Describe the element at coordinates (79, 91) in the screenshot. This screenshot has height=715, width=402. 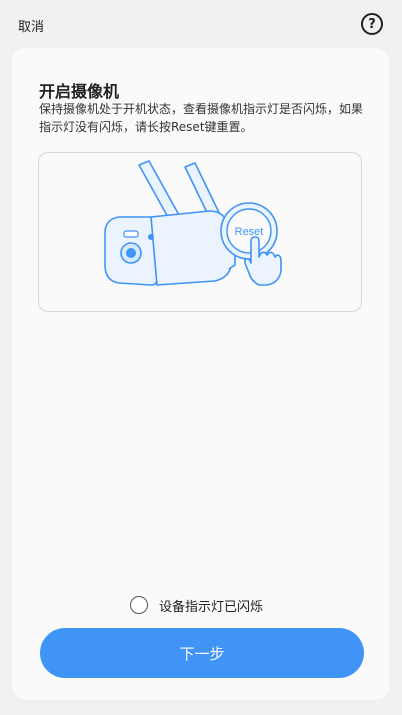
I see `page-title: 开启摄像机` at that location.